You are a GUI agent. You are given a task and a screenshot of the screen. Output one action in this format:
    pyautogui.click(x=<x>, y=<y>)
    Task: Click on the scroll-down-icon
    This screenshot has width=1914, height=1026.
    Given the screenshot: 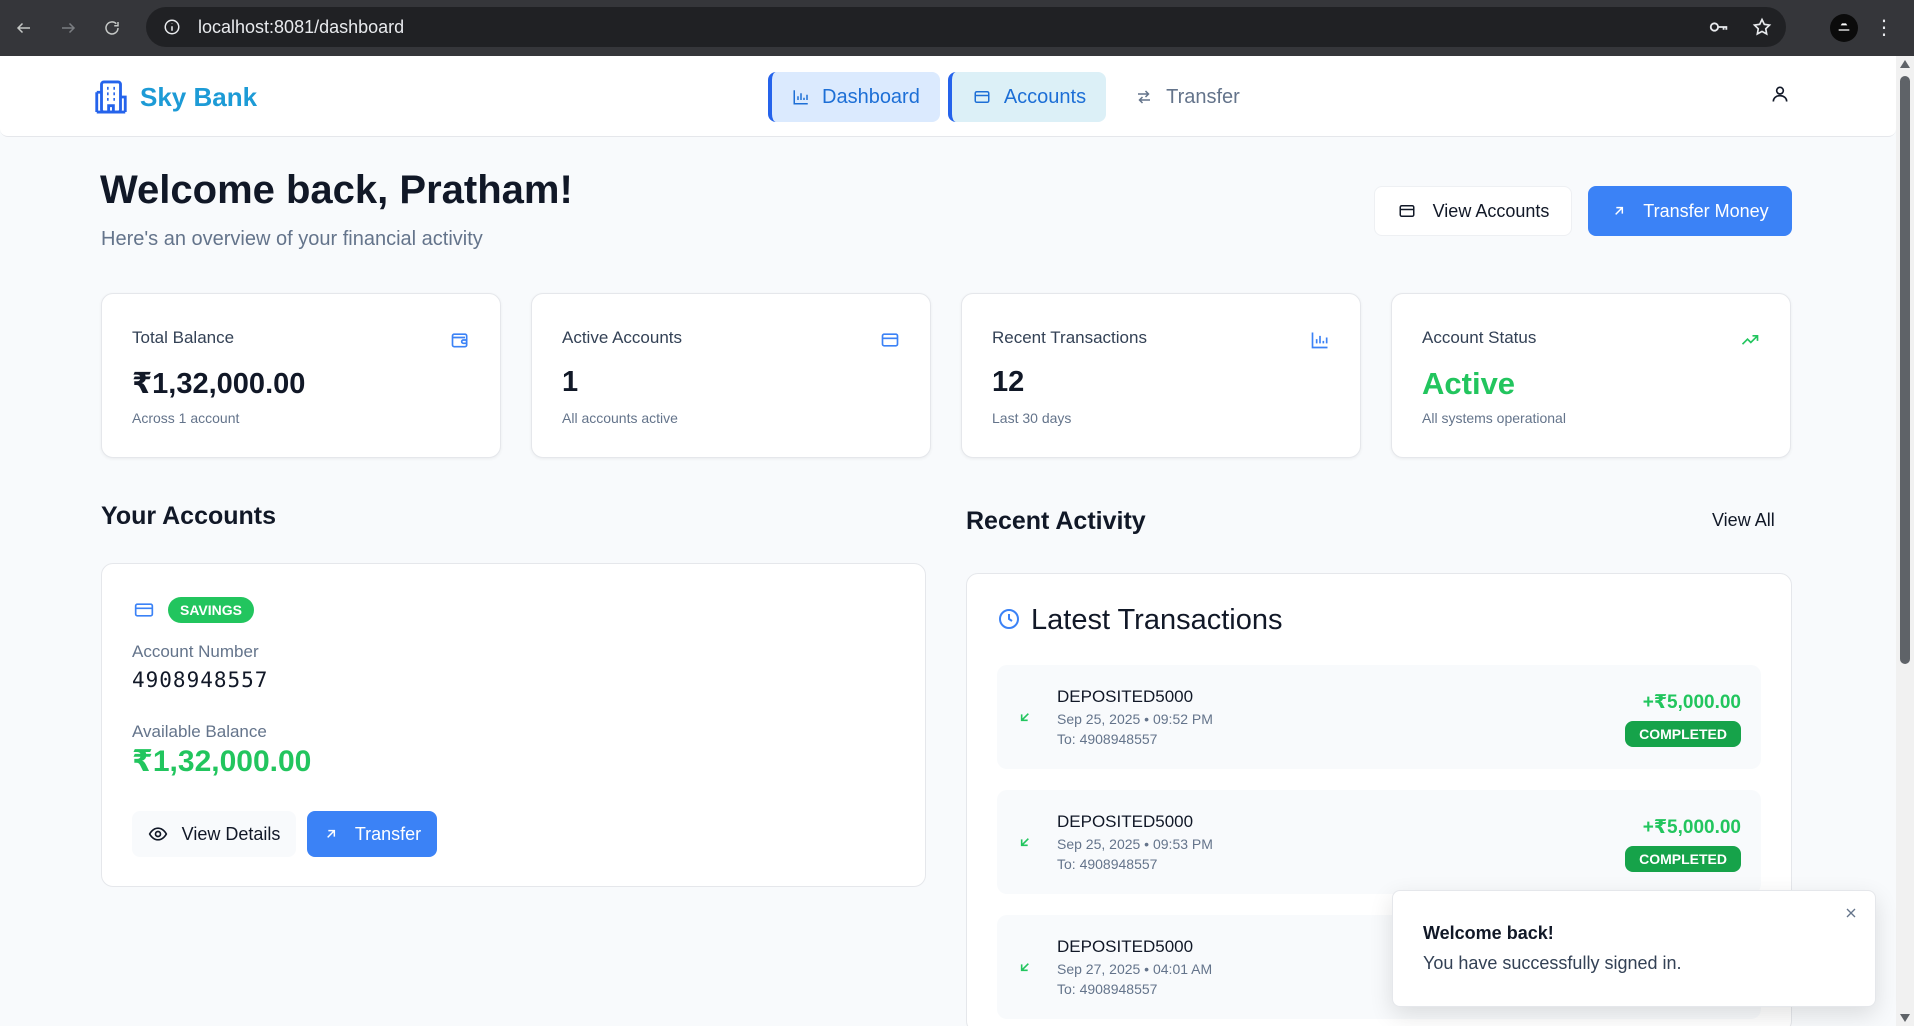 What is the action you would take?
    pyautogui.click(x=1905, y=1018)
    